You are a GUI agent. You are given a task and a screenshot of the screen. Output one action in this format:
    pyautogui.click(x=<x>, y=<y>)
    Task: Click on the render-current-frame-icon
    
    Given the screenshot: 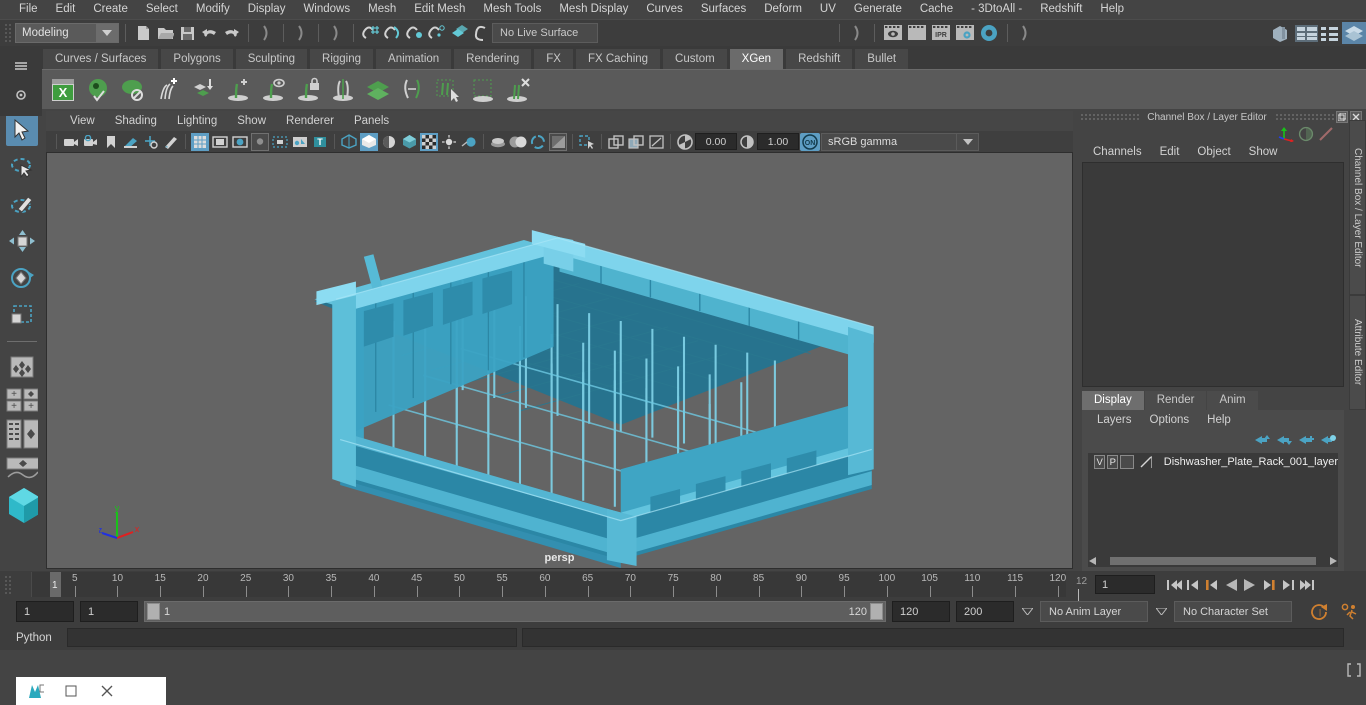 What is the action you would take?
    pyautogui.click(x=893, y=33)
    